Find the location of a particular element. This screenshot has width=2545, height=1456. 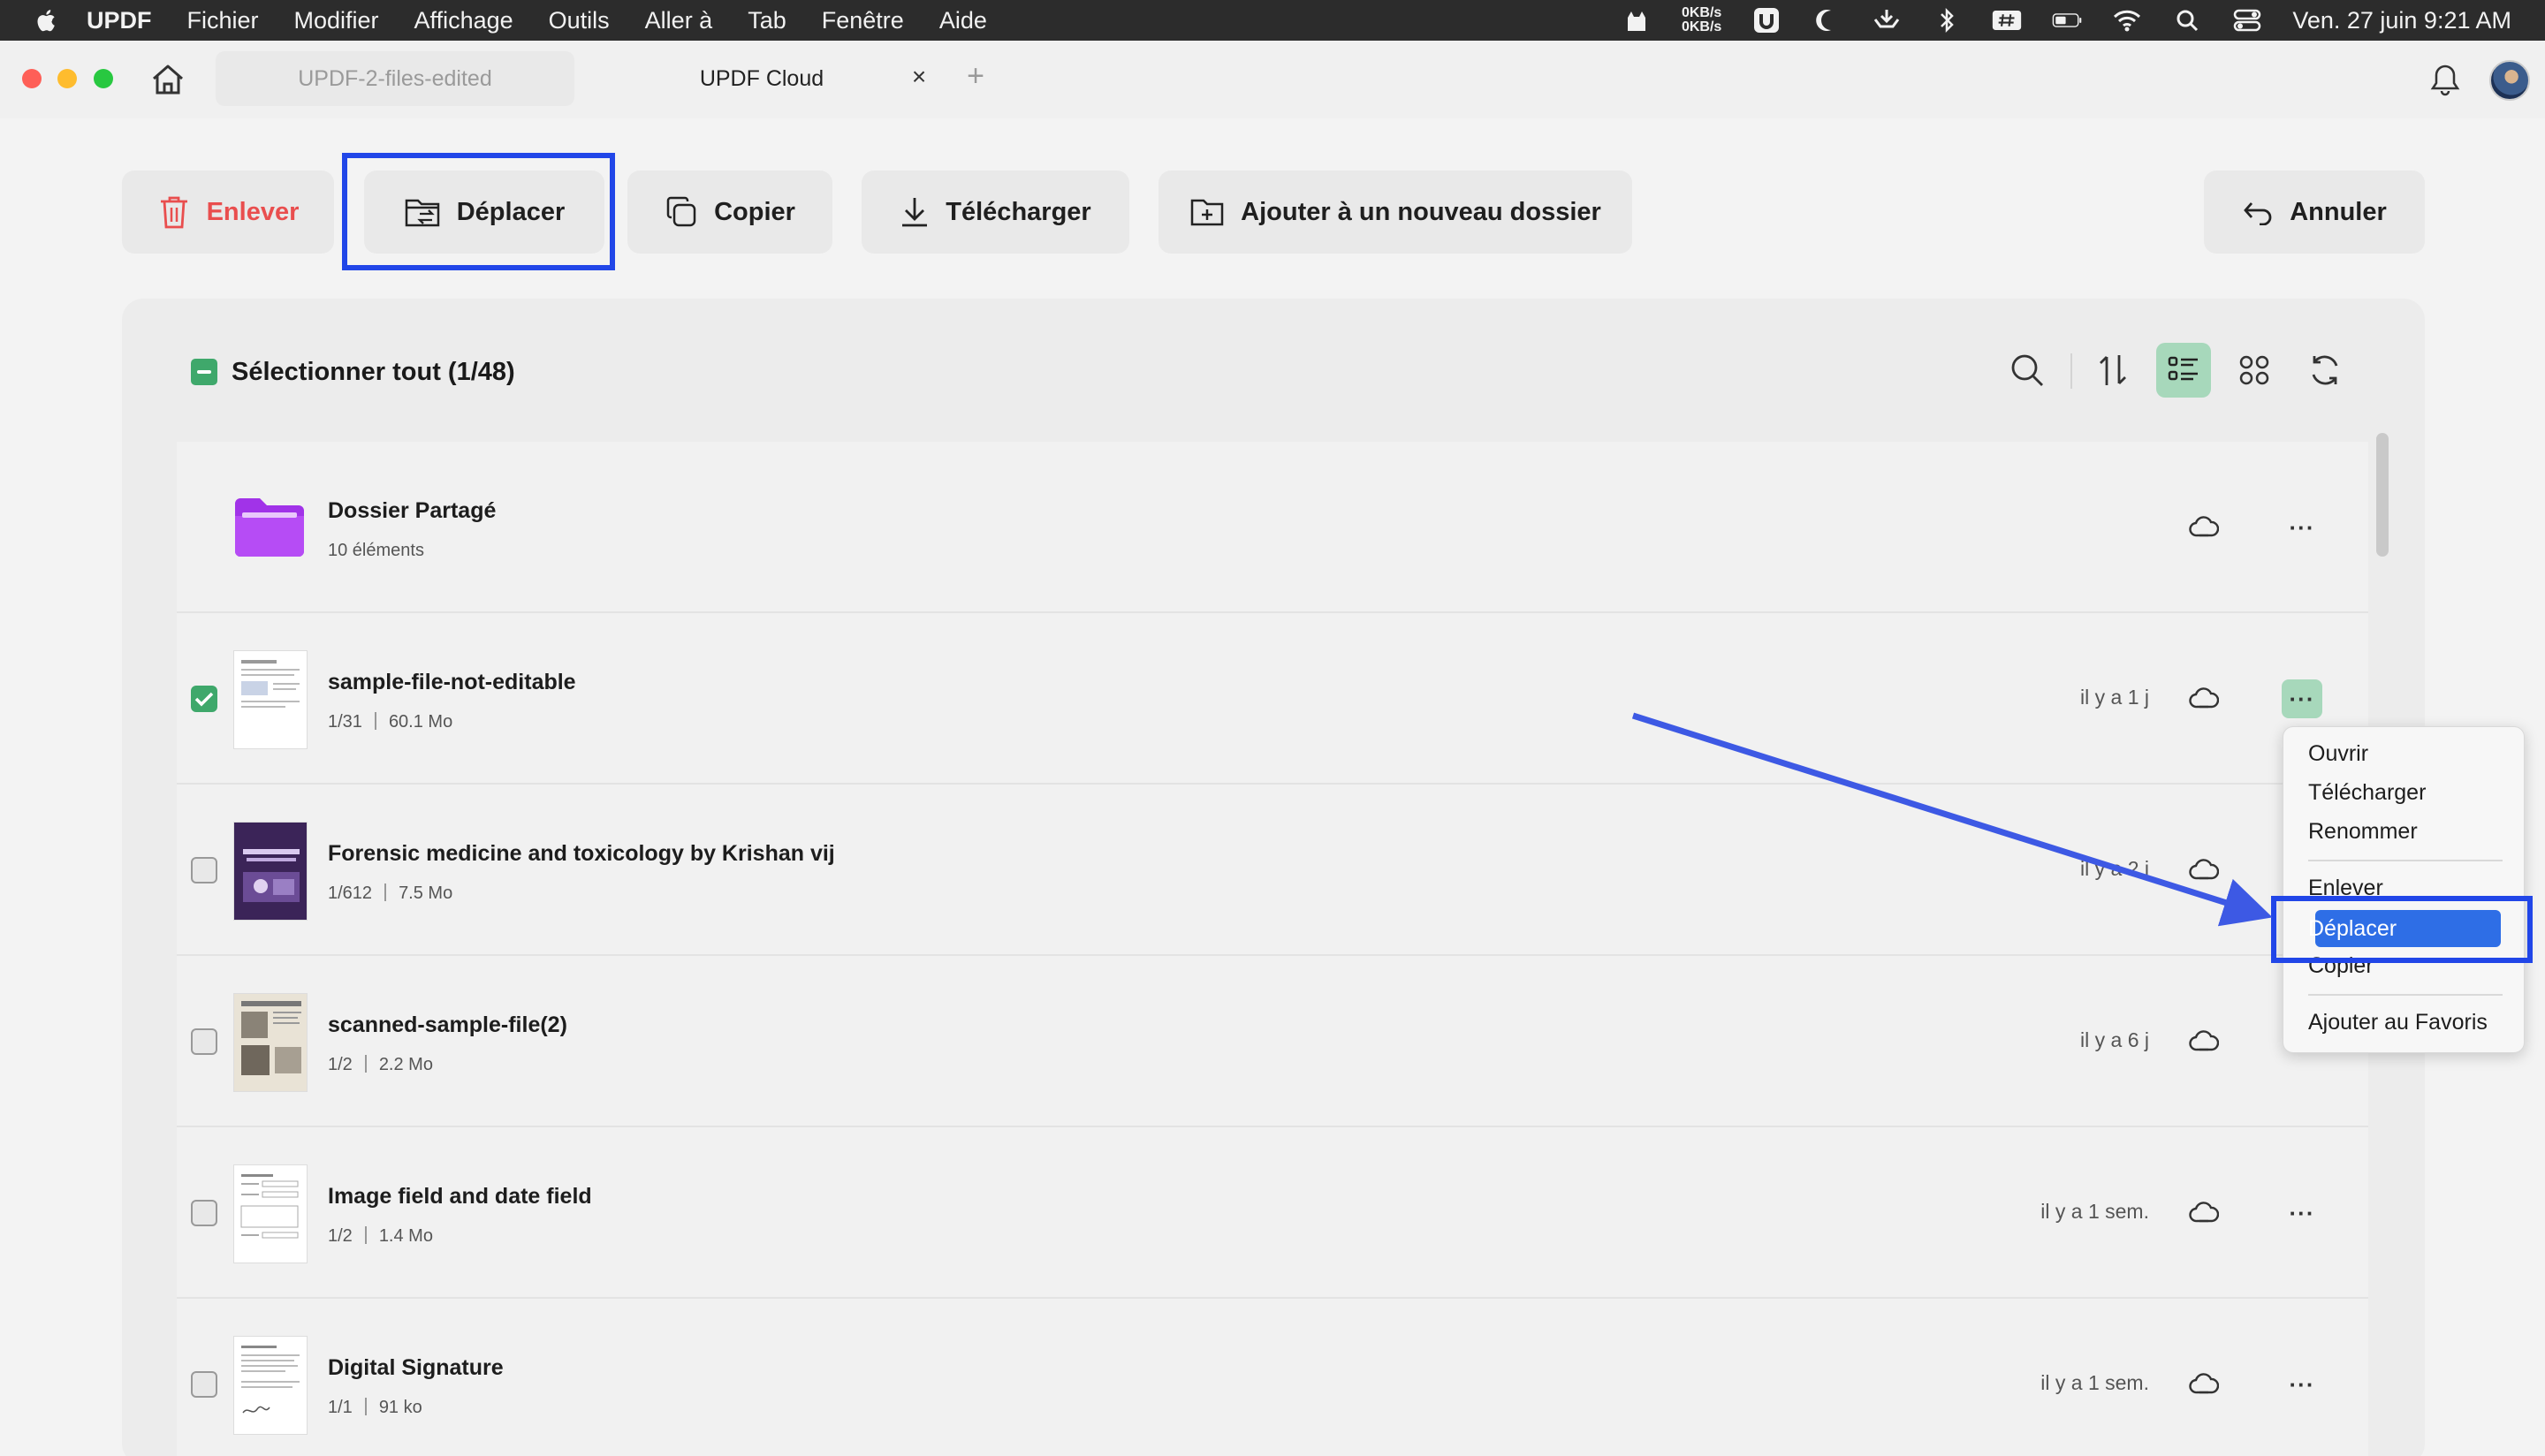

bell-icon is located at coordinates (2445, 79).